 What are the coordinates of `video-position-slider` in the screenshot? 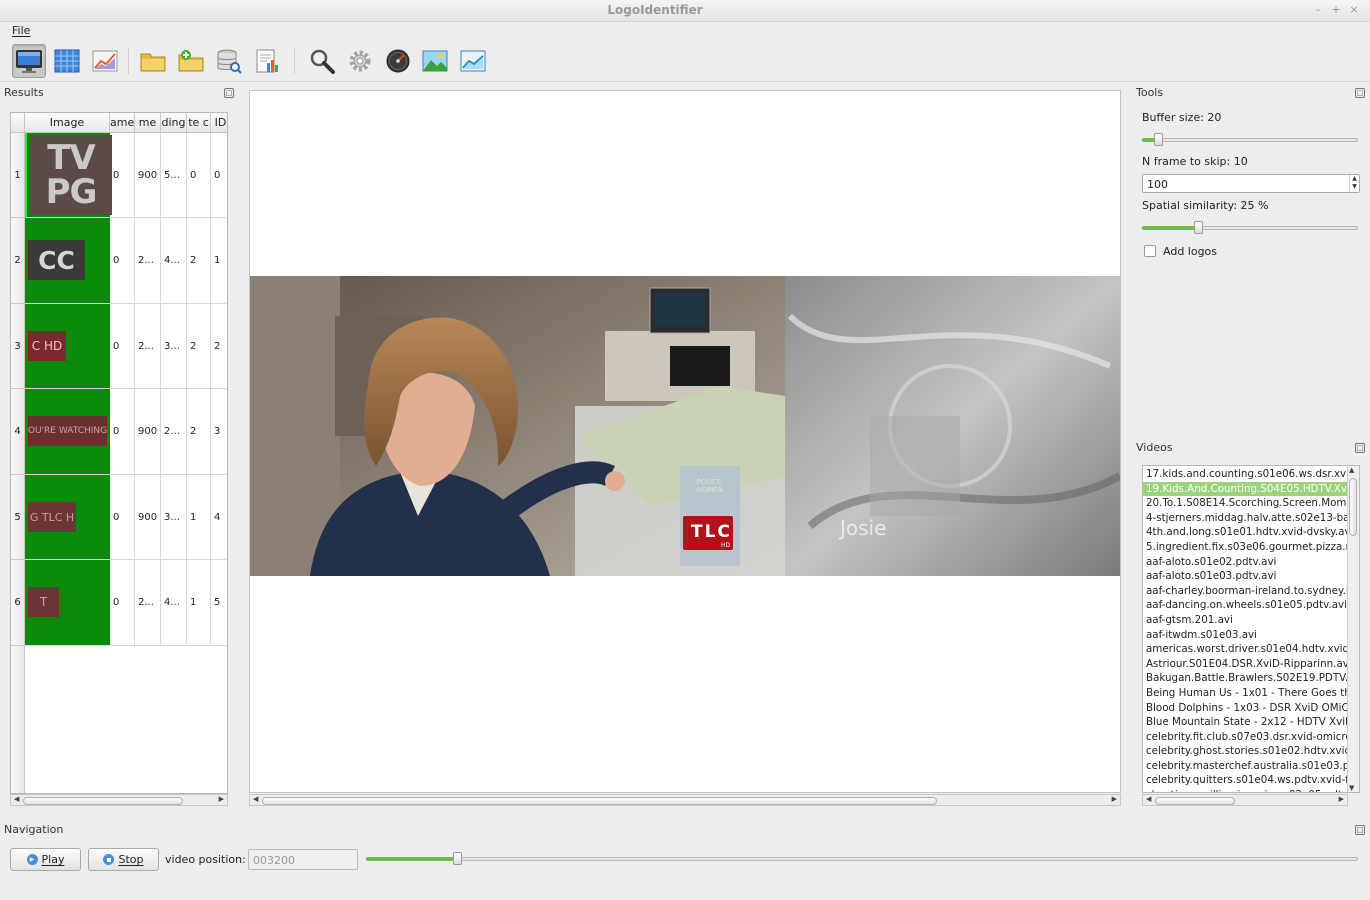 It's located at (862, 858).